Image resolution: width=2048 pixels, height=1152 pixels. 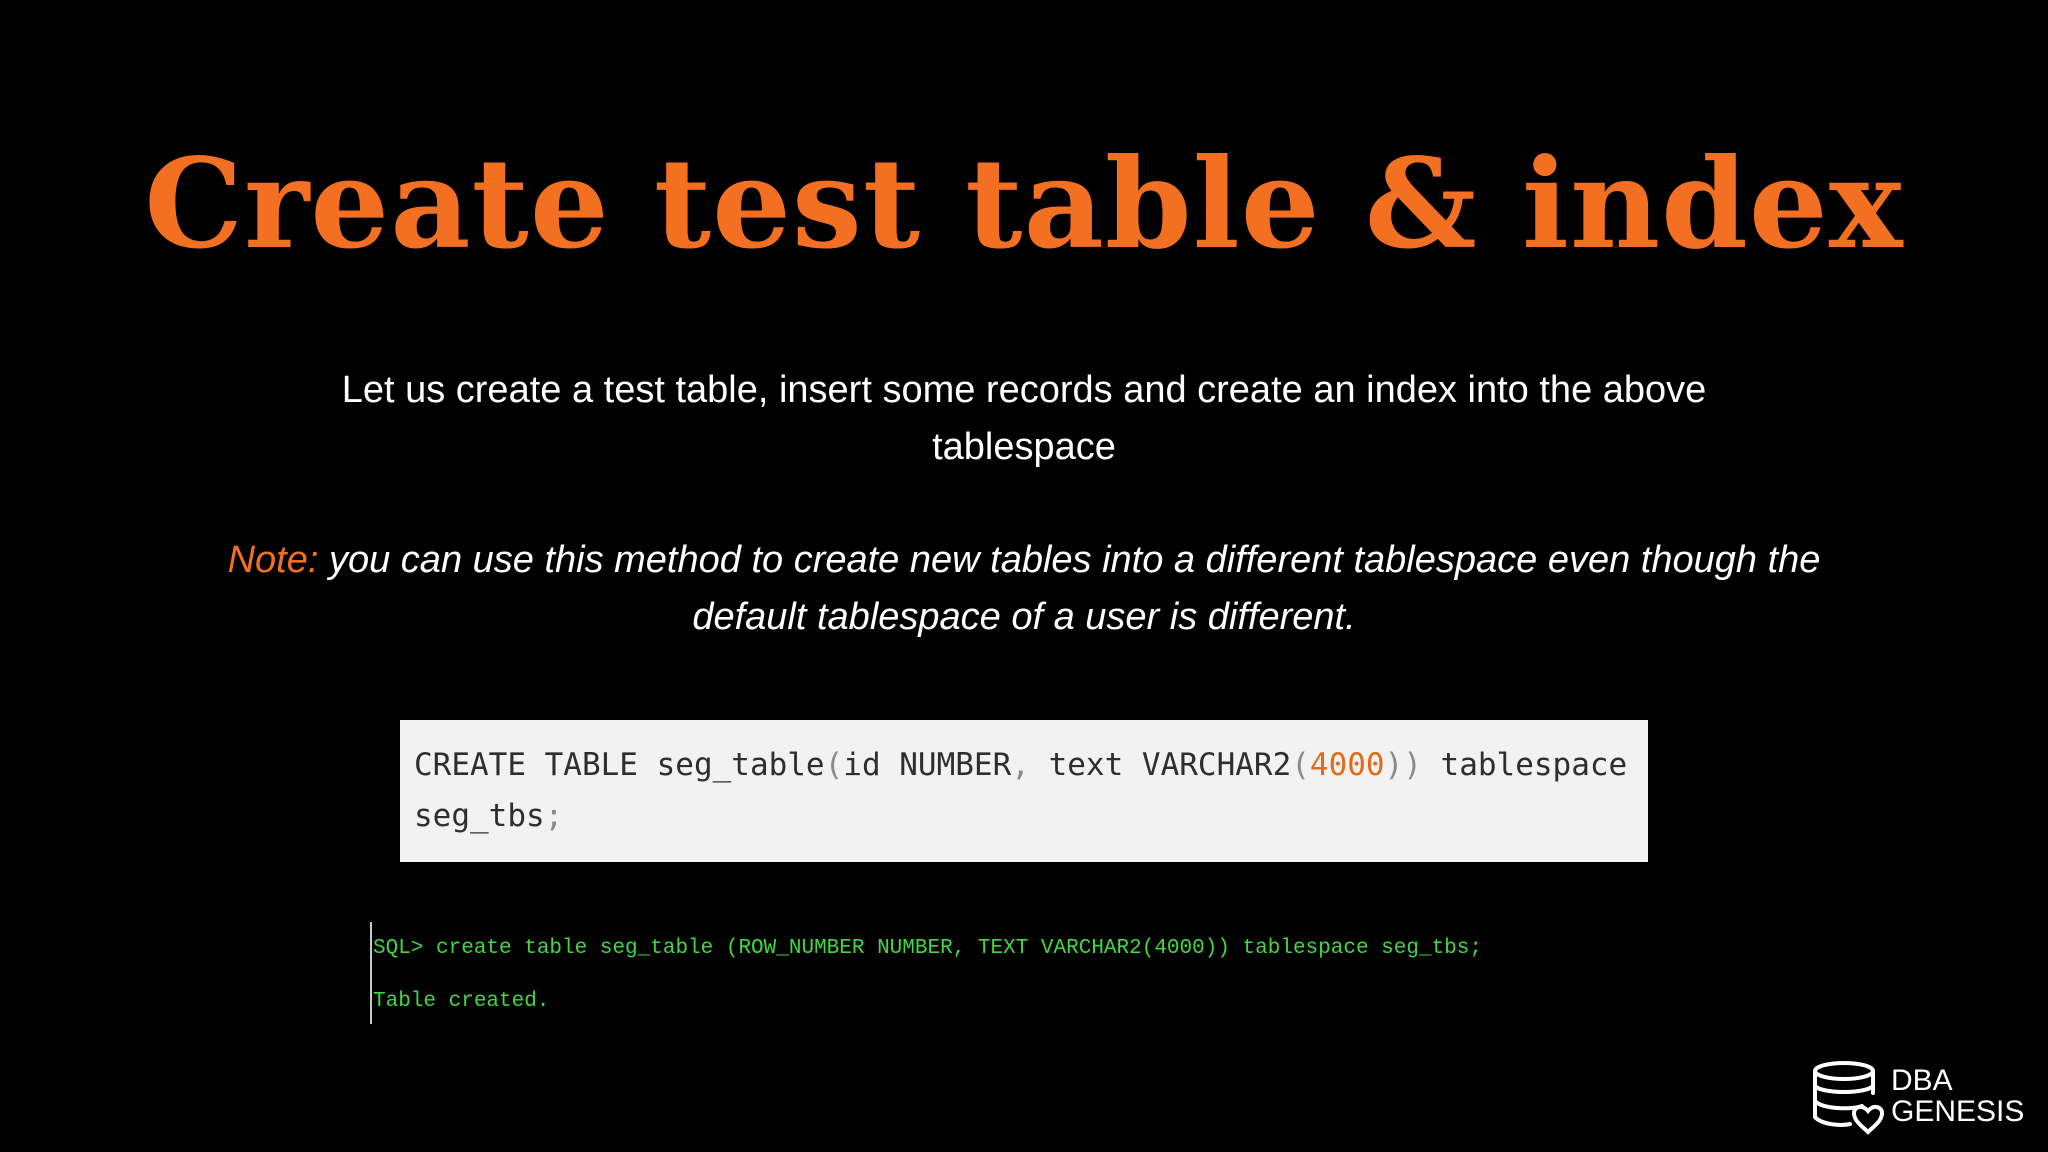 I want to click on logo-line-1: DBA, so click(x=1922, y=1080).